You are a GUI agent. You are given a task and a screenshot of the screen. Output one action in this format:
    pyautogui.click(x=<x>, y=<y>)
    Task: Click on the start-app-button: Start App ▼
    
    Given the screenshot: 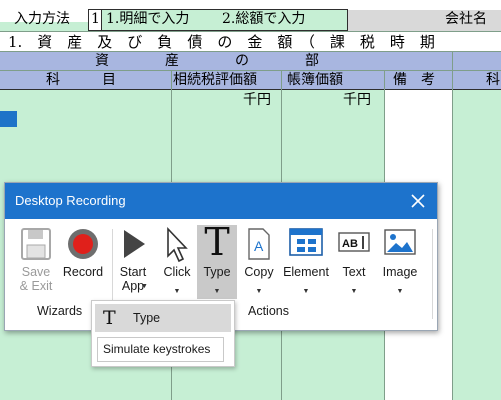 What is the action you would take?
    pyautogui.click(x=133, y=262)
    